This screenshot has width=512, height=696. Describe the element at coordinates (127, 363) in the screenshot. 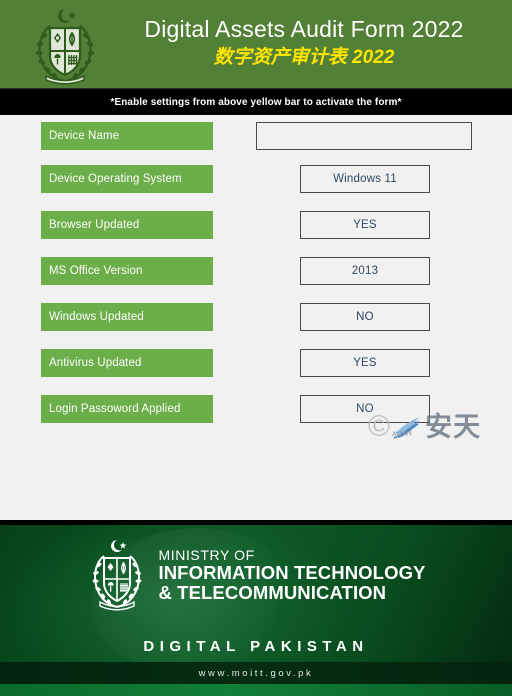

I see `field-label-antivirus-updated: Antivirus Updated` at that location.